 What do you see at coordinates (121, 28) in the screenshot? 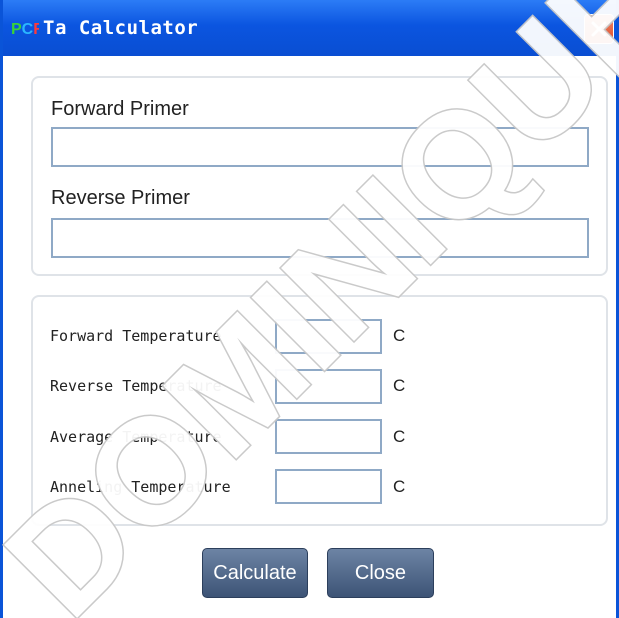
I see `window-title: Ta Calculator` at bounding box center [121, 28].